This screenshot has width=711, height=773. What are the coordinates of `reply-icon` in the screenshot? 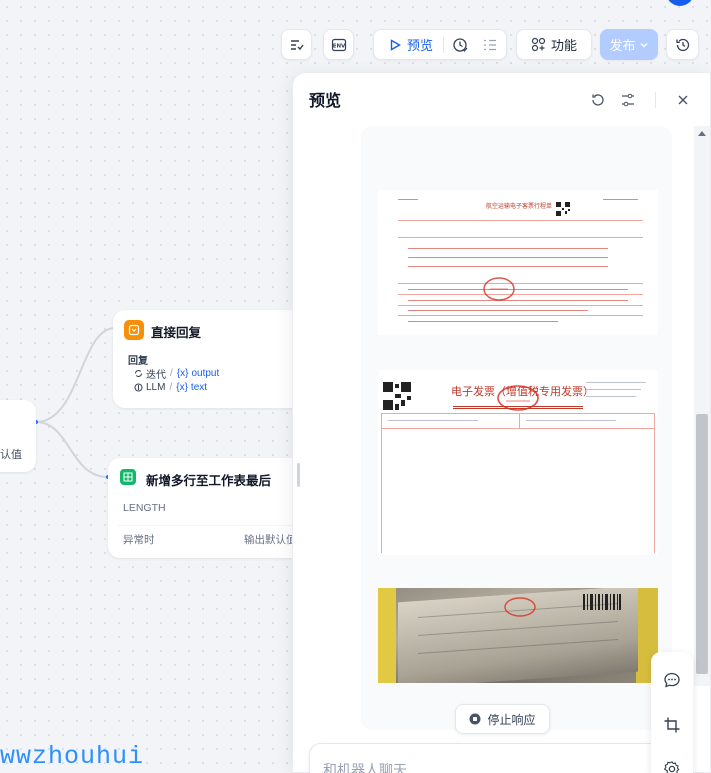 It's located at (134, 330).